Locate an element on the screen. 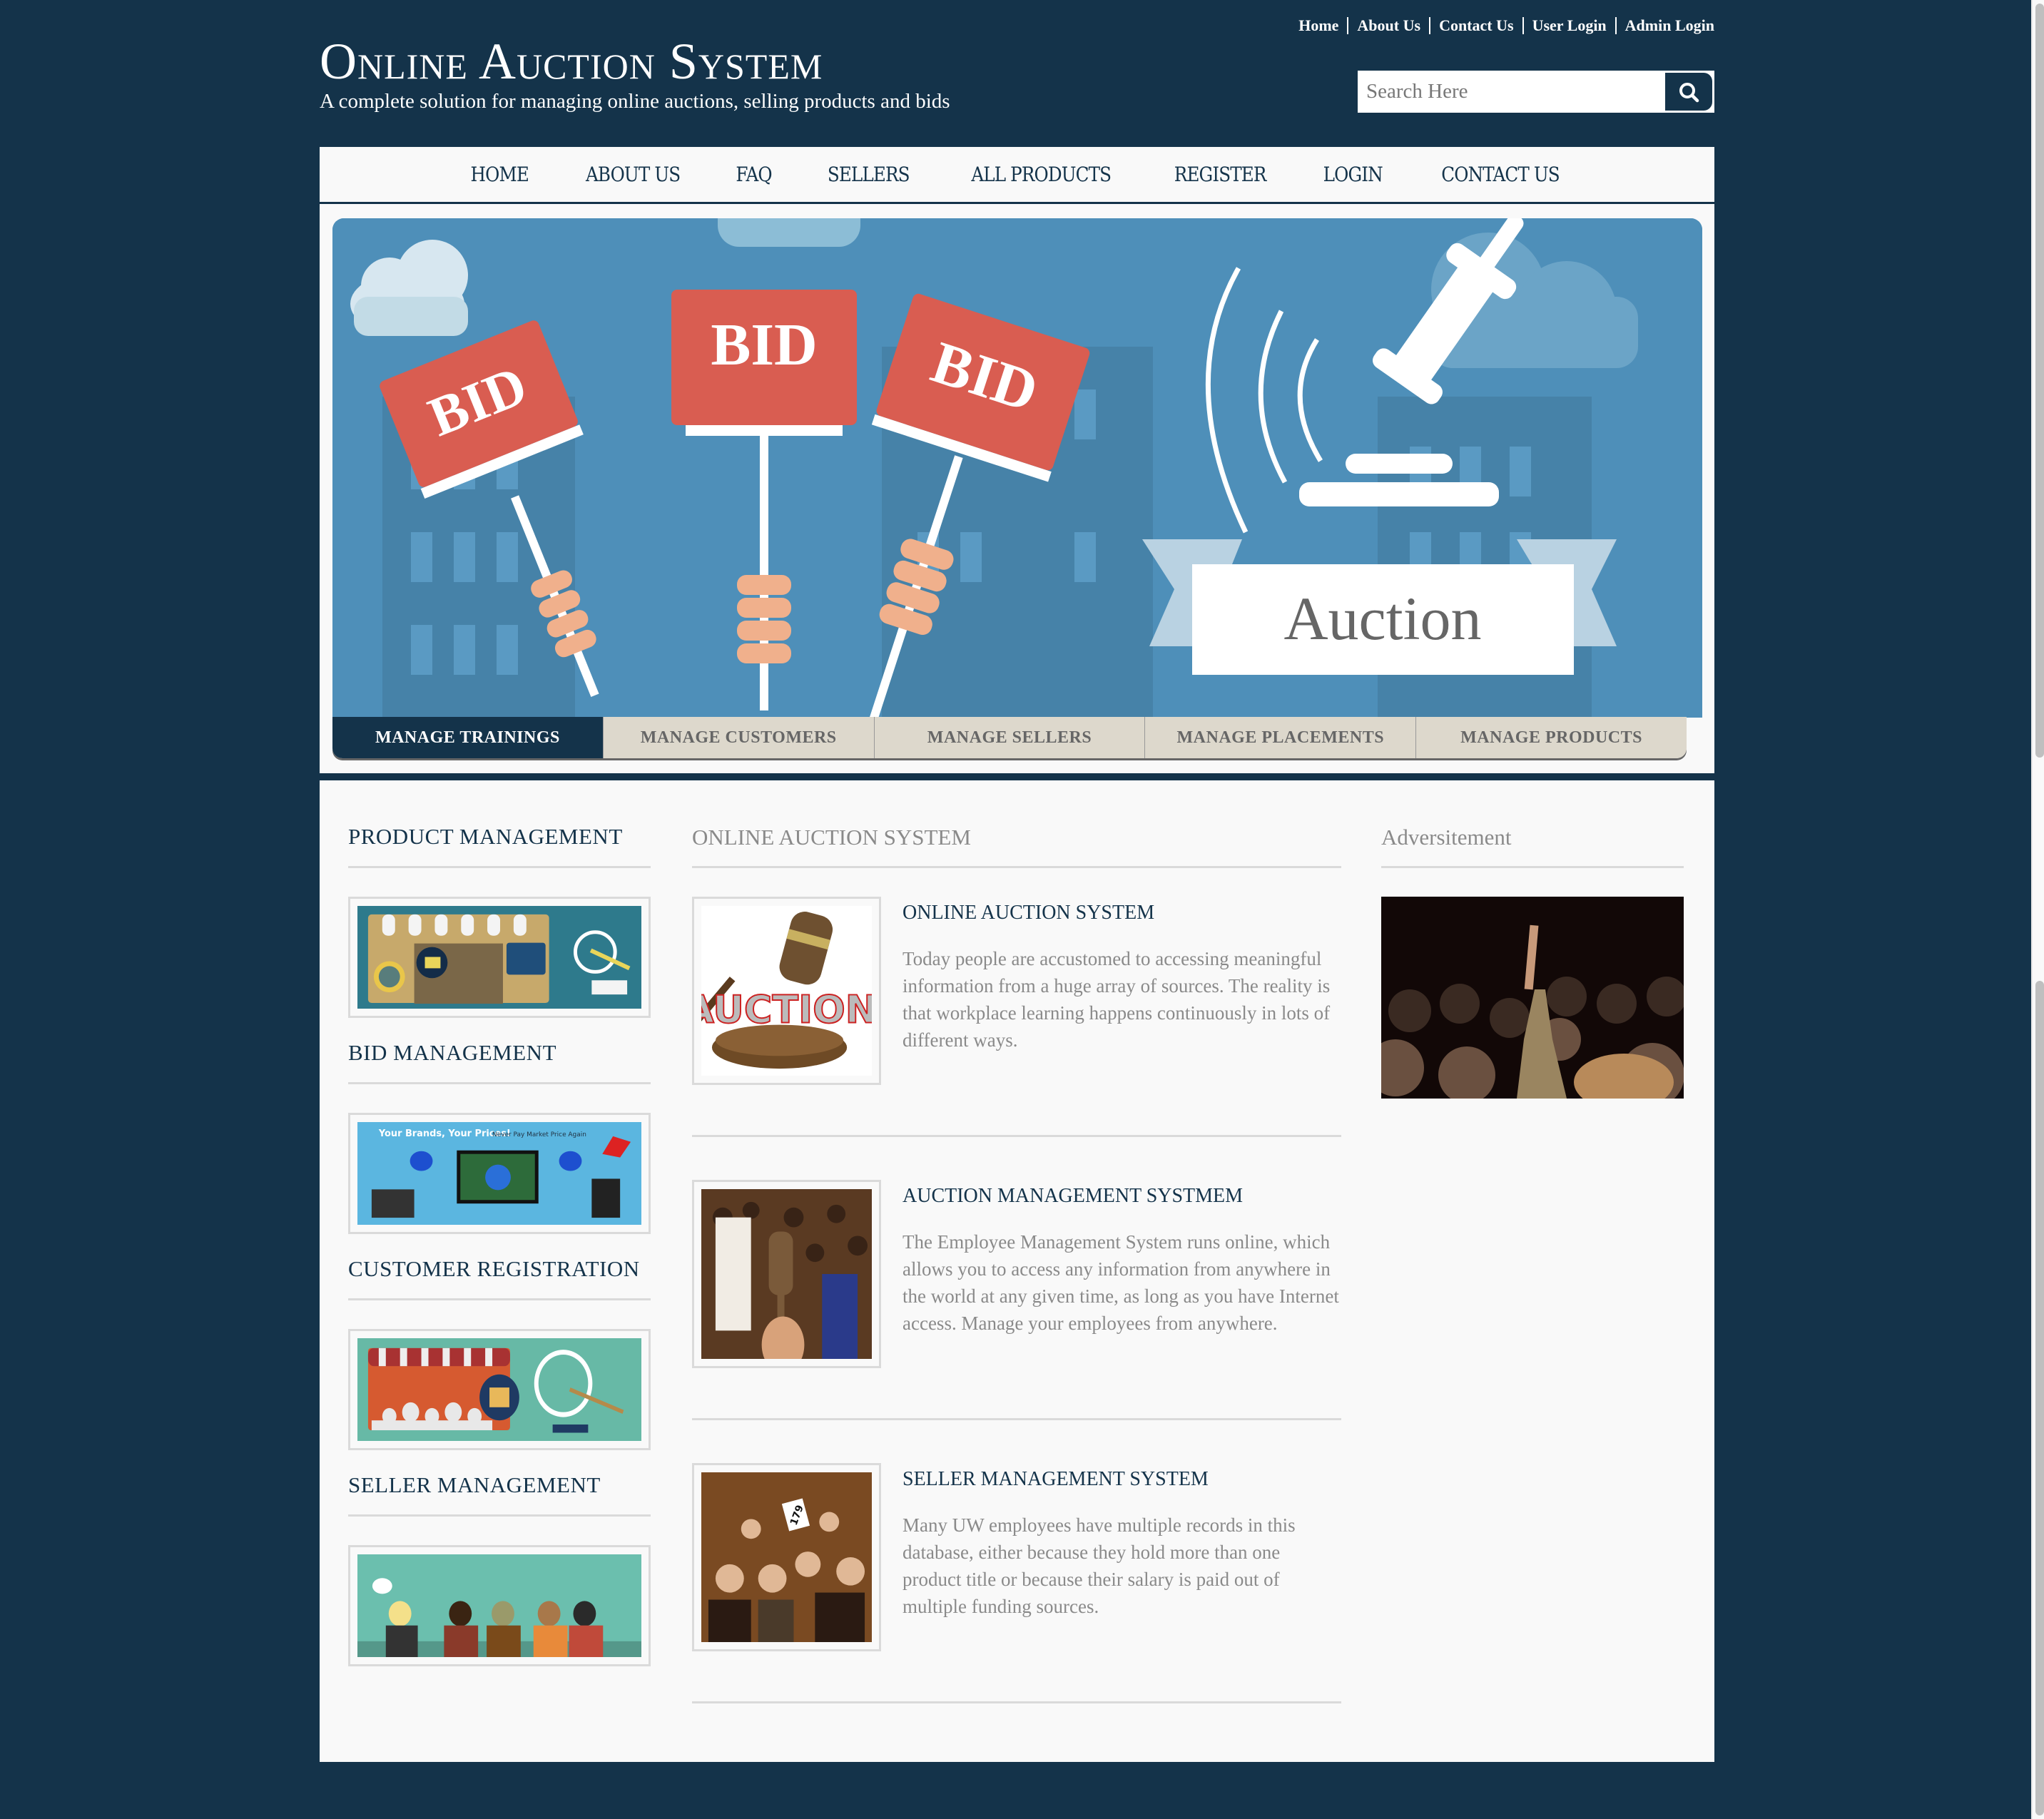  nav-home: HOME is located at coordinates (499, 174).